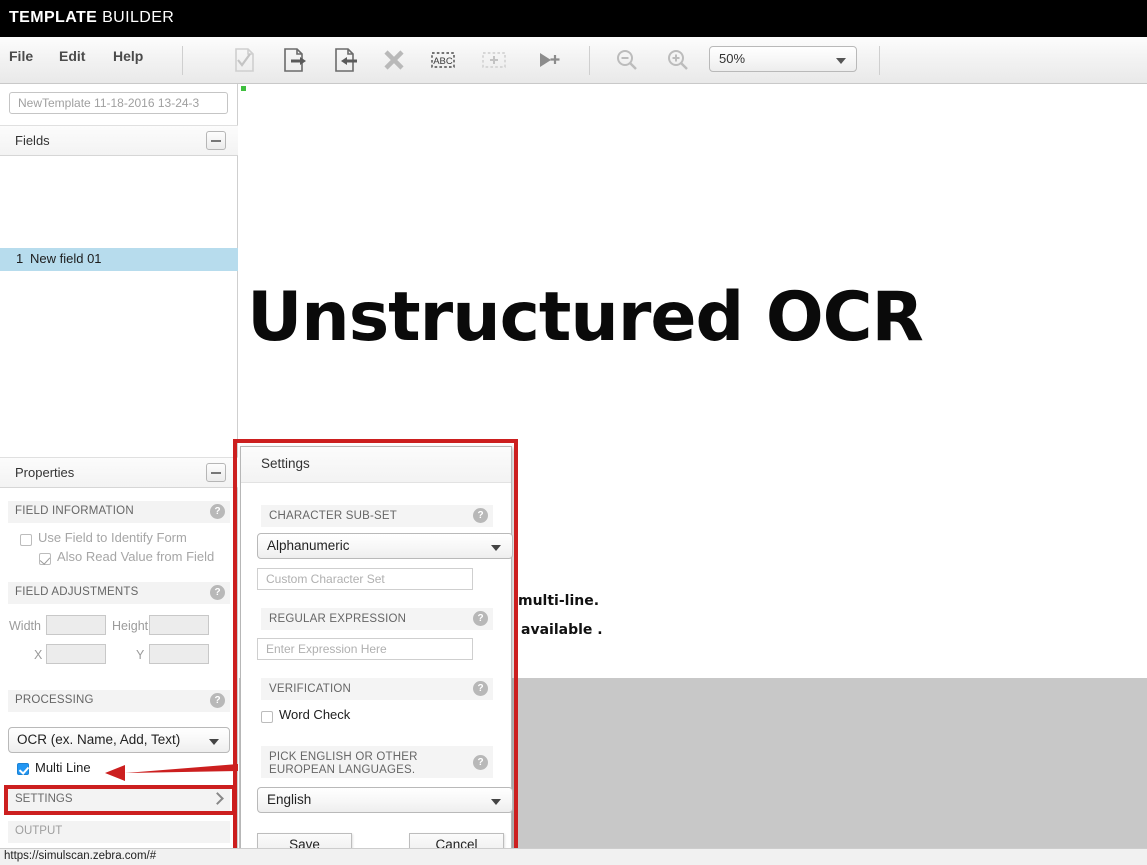  Describe the element at coordinates (573, 18) in the screenshot. I see `app-title-bar: TEMPLATE BUILDER` at that location.